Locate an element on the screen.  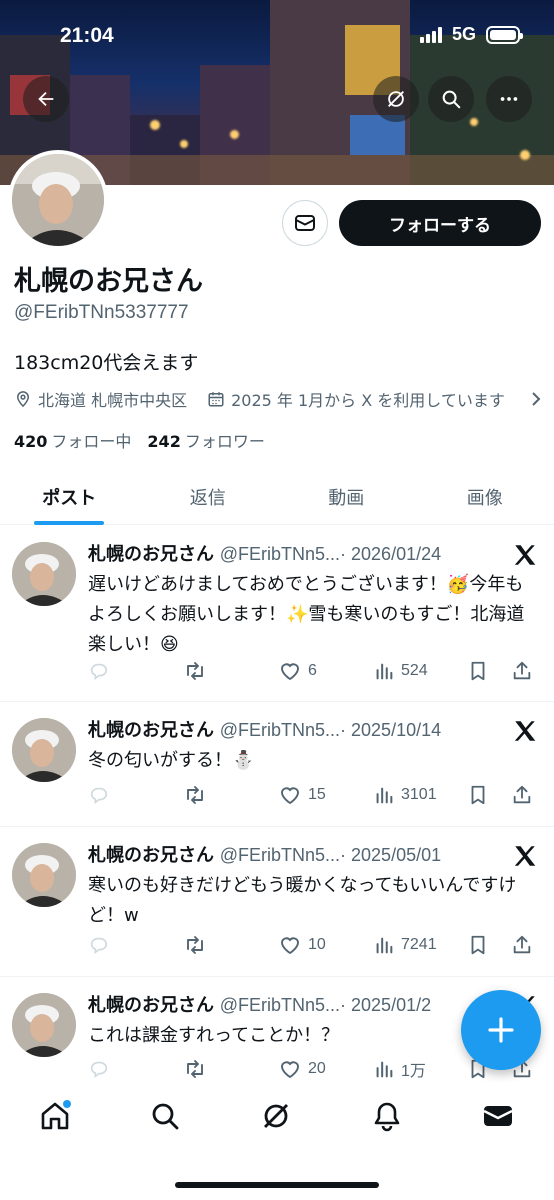
nav-home is located at coordinates (55, 1116).